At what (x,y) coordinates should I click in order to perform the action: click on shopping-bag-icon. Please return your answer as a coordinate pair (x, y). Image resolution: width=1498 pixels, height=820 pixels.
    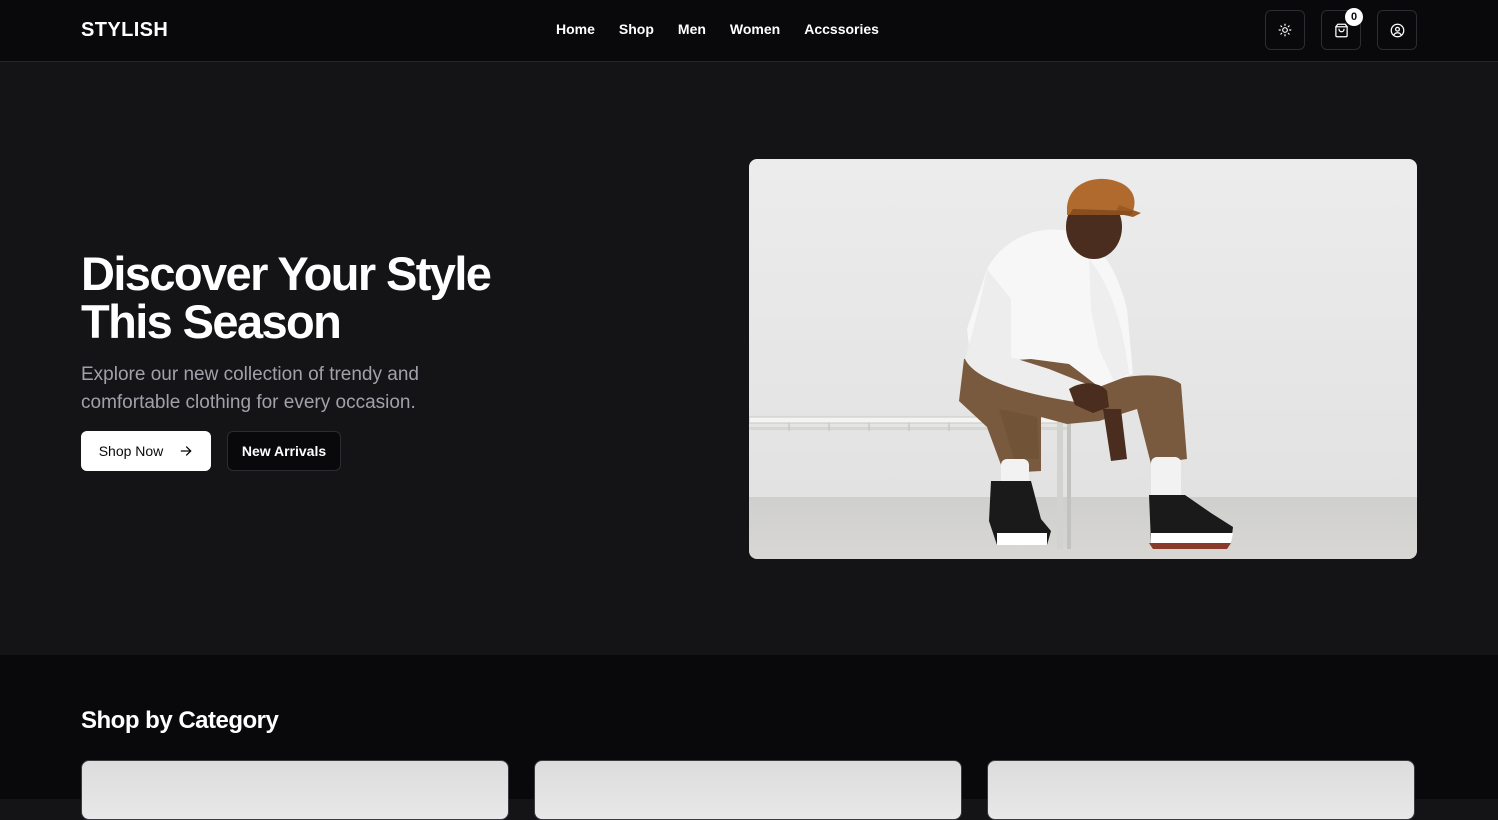
    Looking at the image, I should click on (1341, 30).